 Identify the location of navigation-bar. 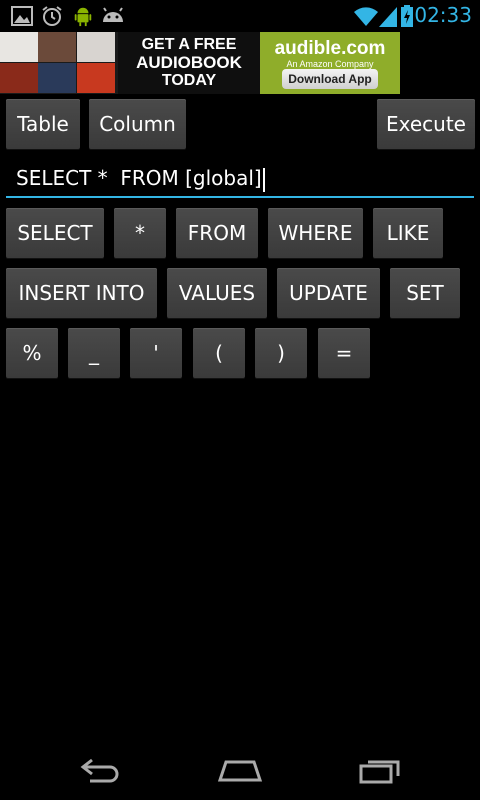
(240, 770).